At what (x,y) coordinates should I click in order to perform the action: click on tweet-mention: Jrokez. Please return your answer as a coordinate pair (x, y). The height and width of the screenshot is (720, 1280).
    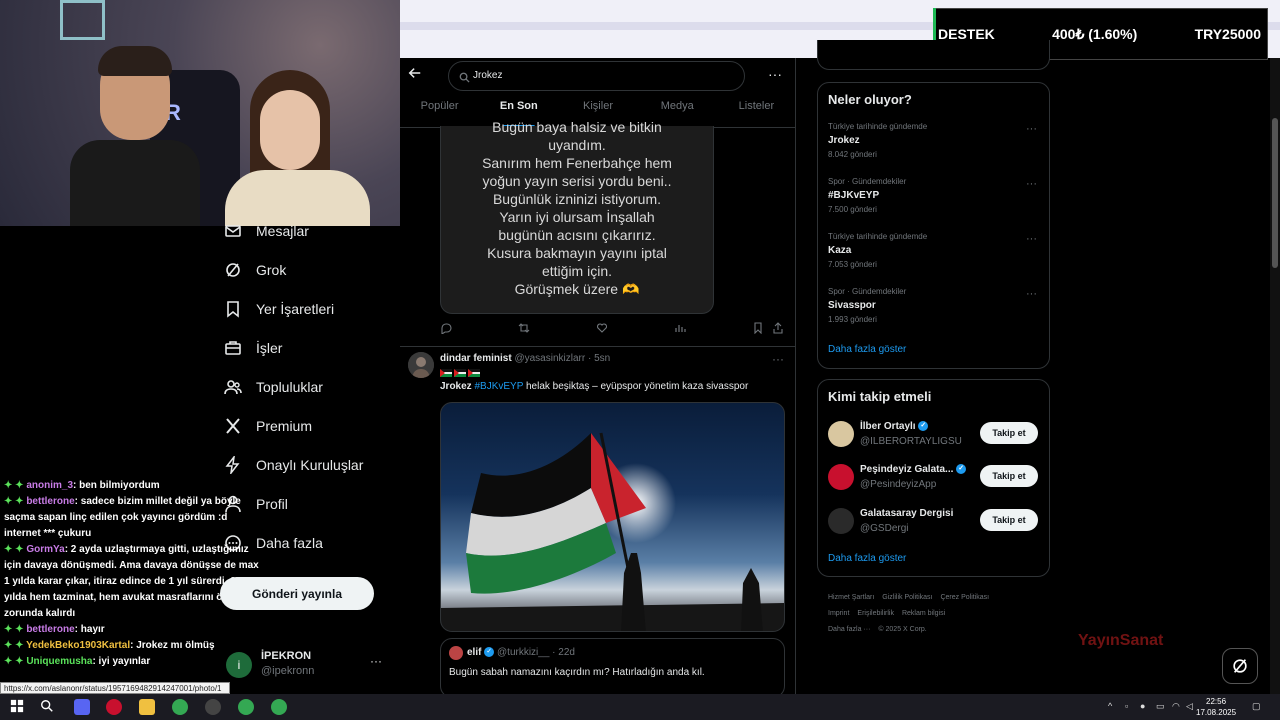
    Looking at the image, I should click on (456, 386).